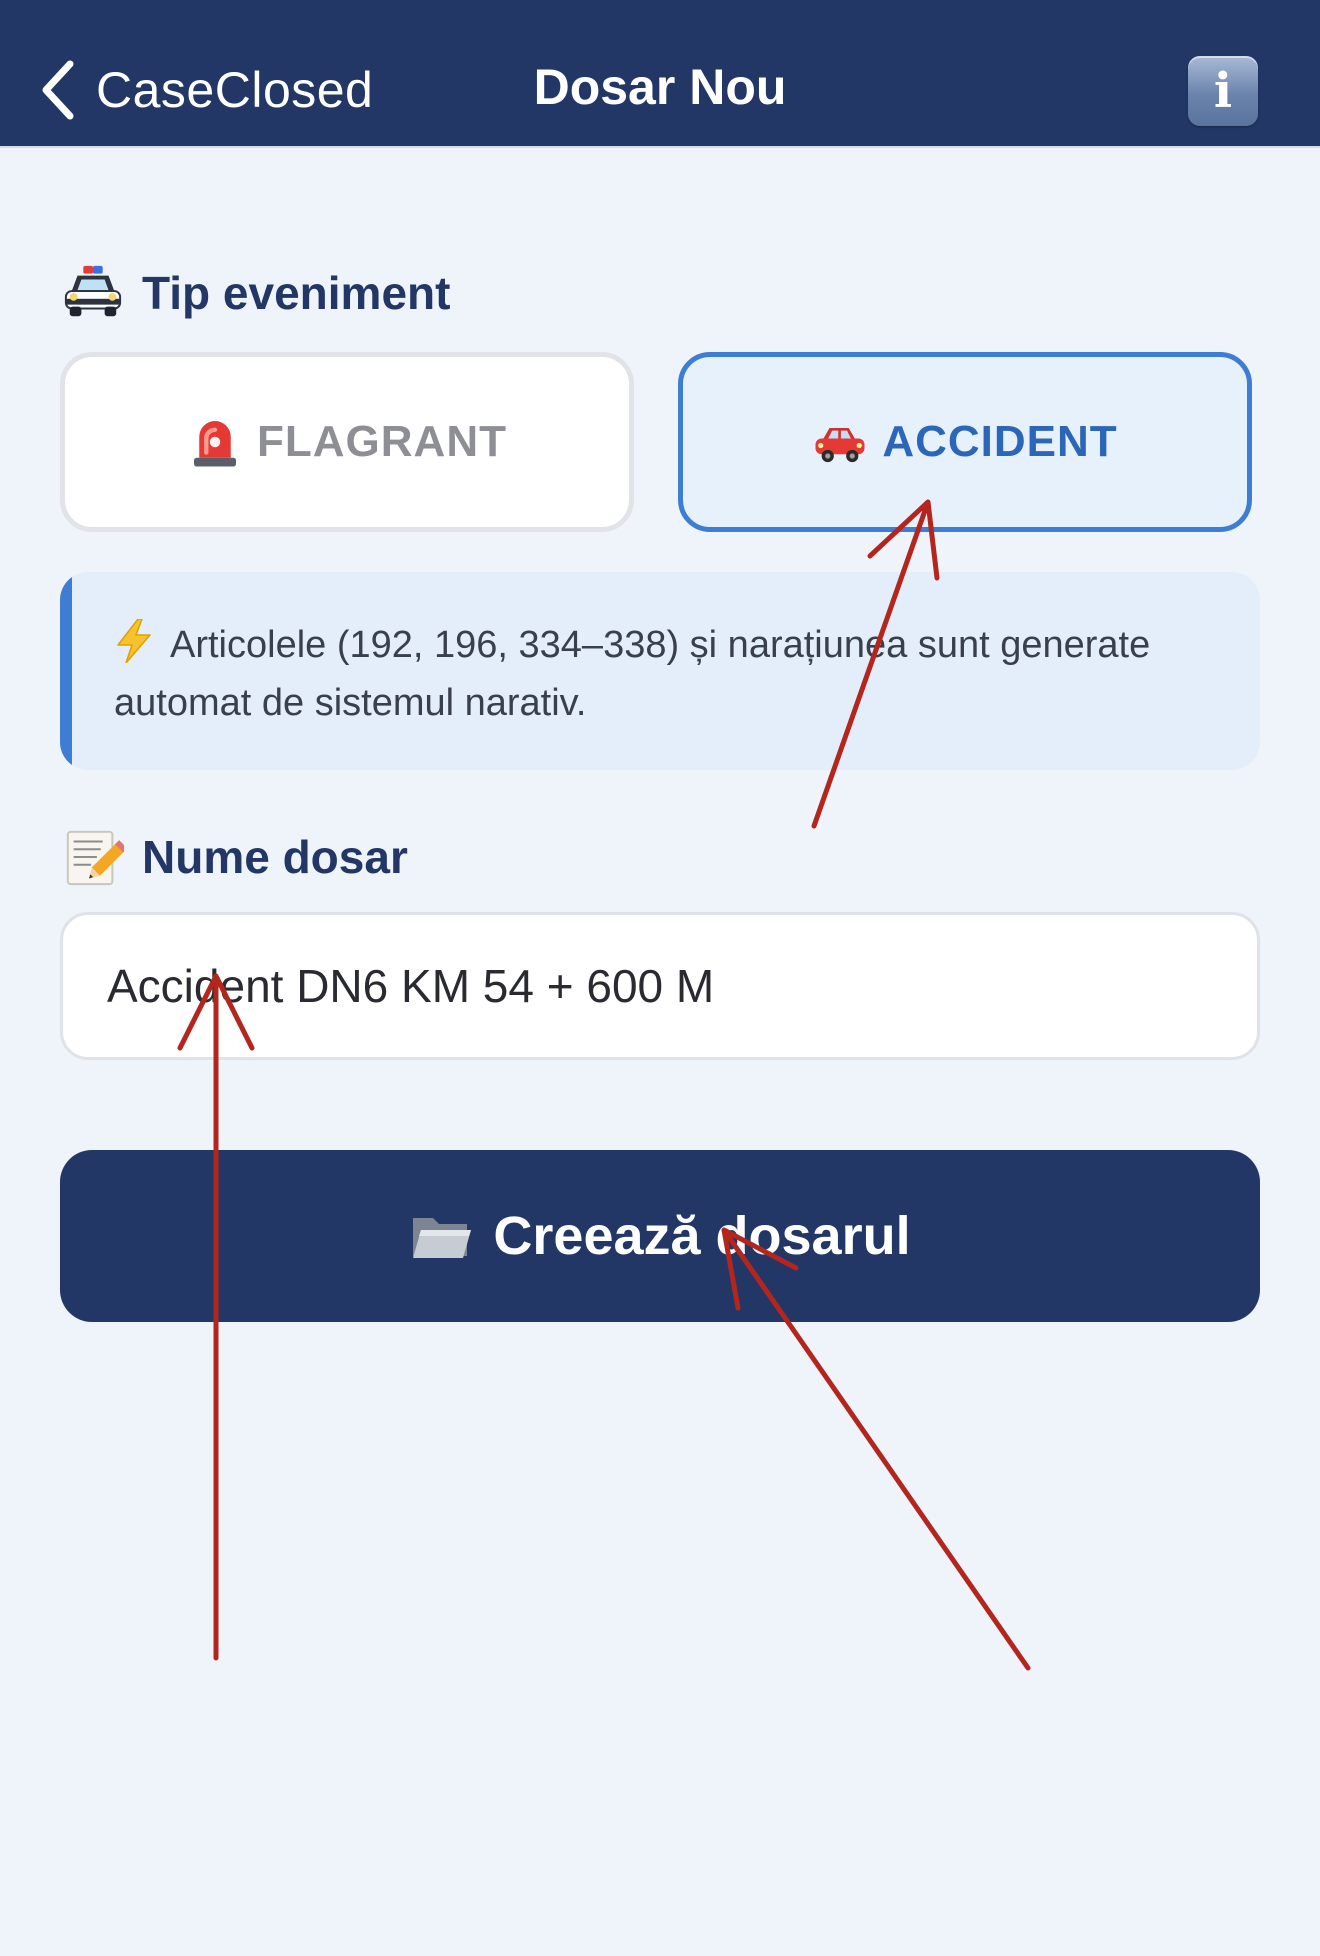 This screenshot has width=1320, height=1956. I want to click on page-title: Dosar Nou, so click(660, 87).